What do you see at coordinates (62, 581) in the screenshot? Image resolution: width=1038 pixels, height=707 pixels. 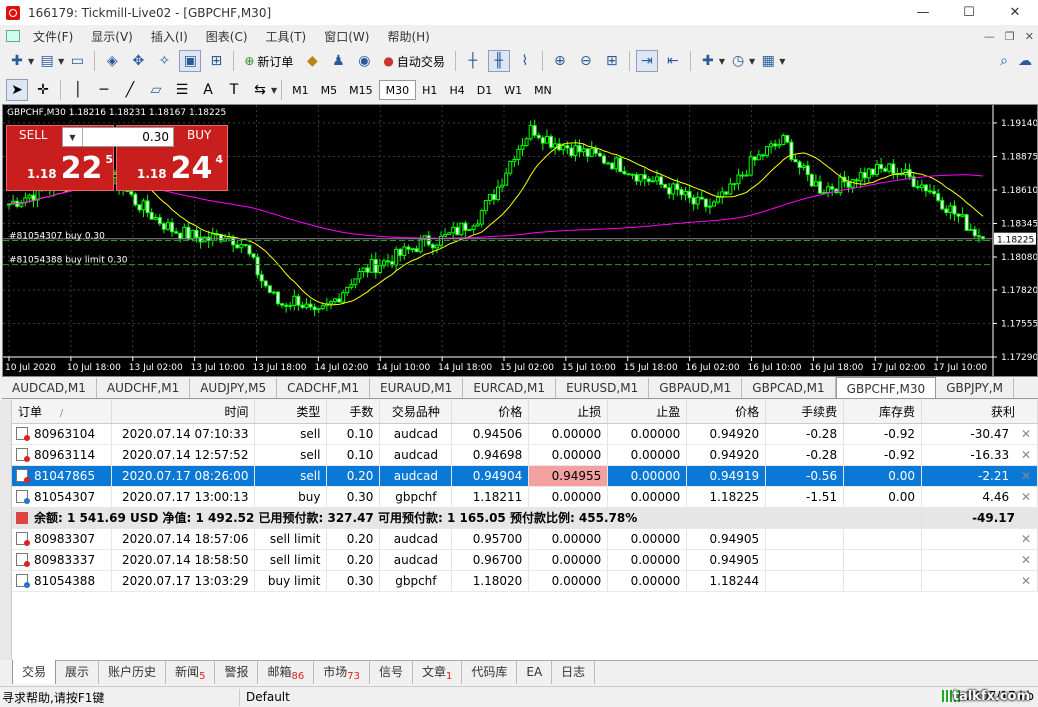 I see `order-ticket: 81054388` at bounding box center [62, 581].